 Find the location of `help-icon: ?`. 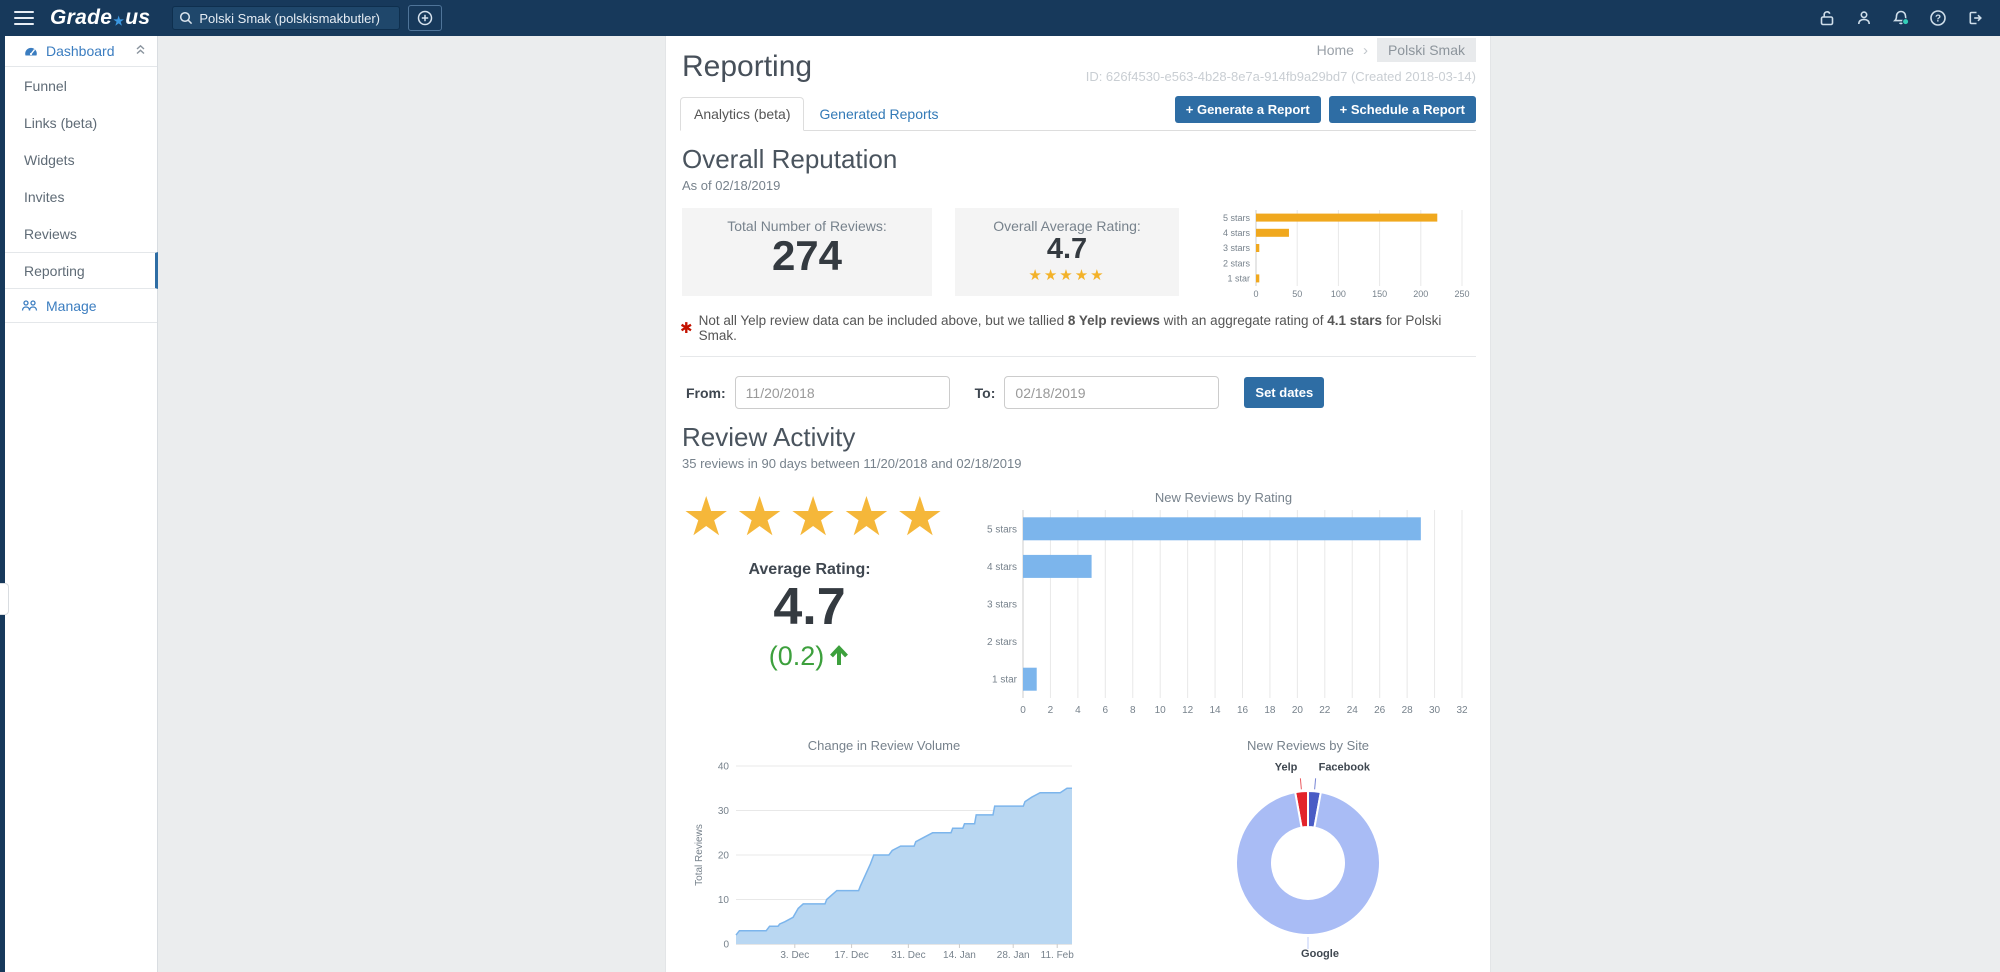

help-icon: ? is located at coordinates (1938, 18).